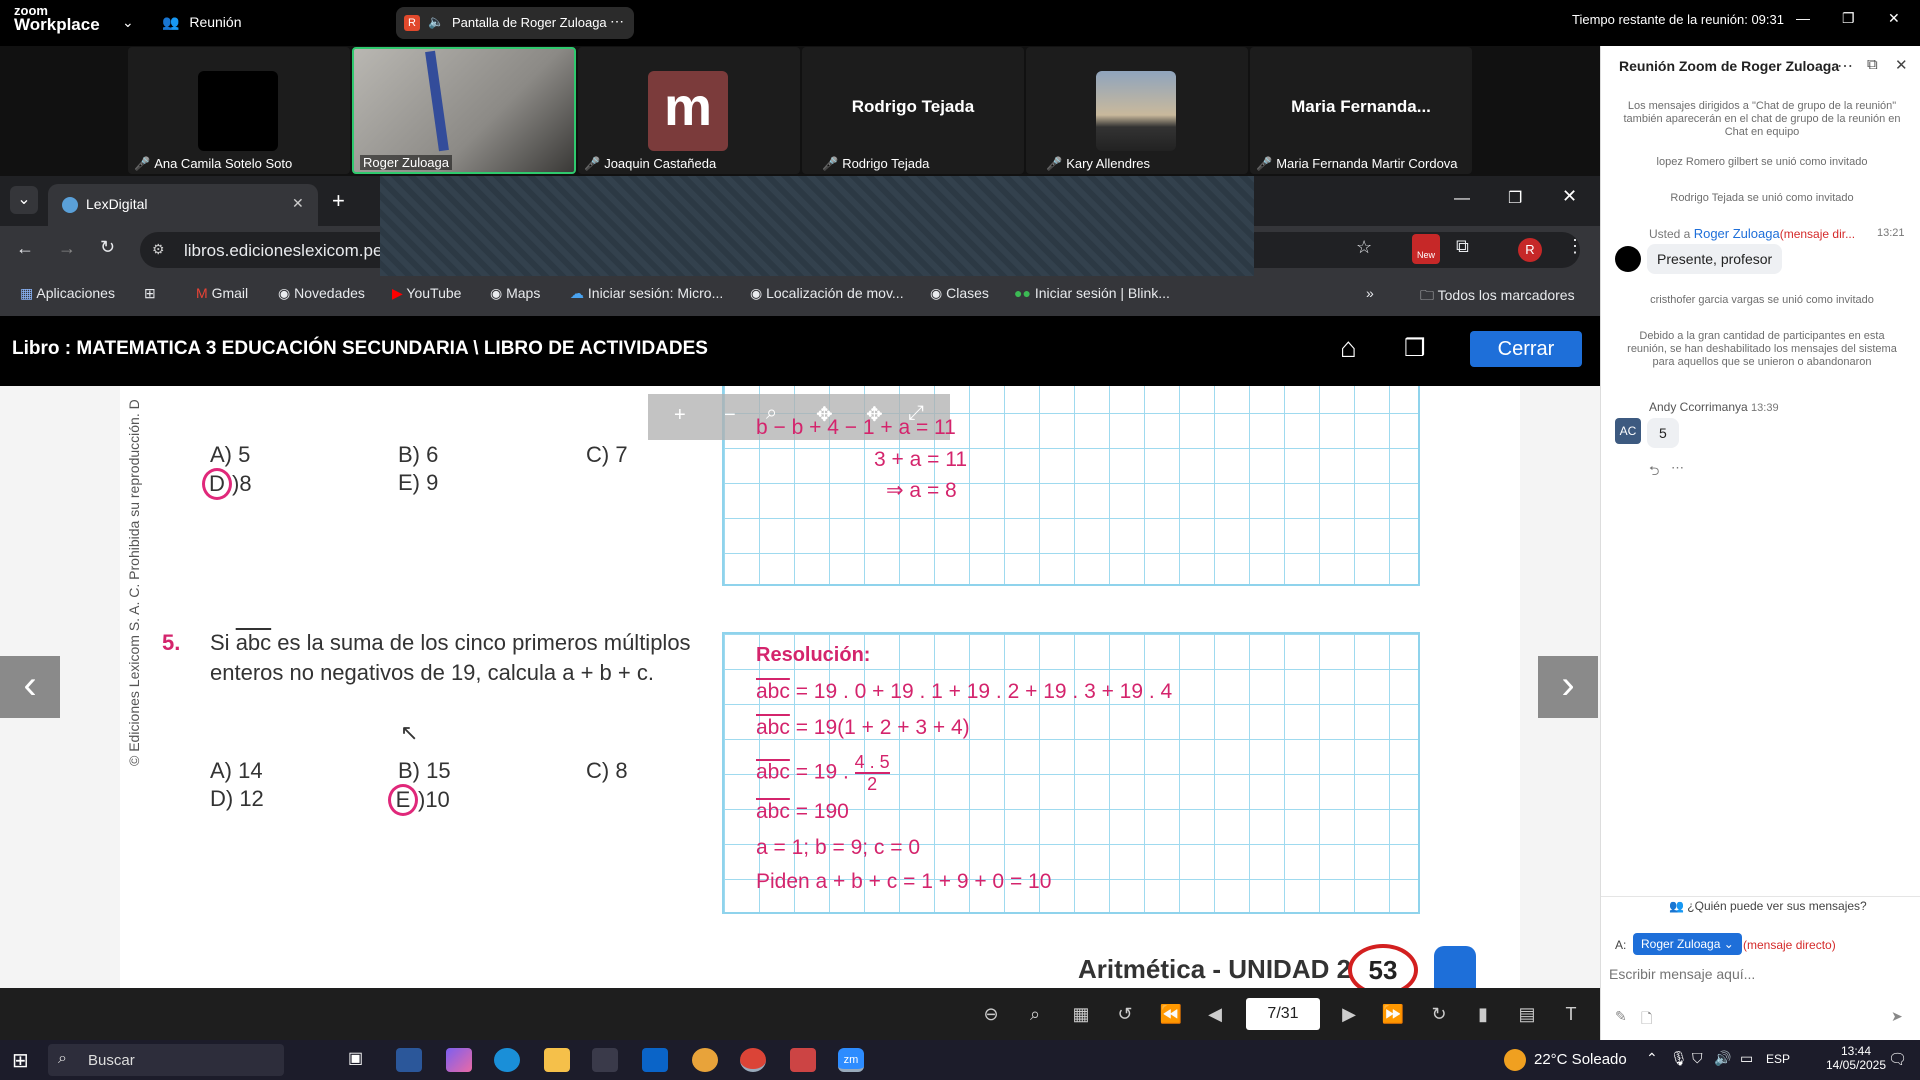 This screenshot has height=1080, width=1920. Describe the element at coordinates (25, 248) in the screenshot. I see `back-icon: ←` at that location.